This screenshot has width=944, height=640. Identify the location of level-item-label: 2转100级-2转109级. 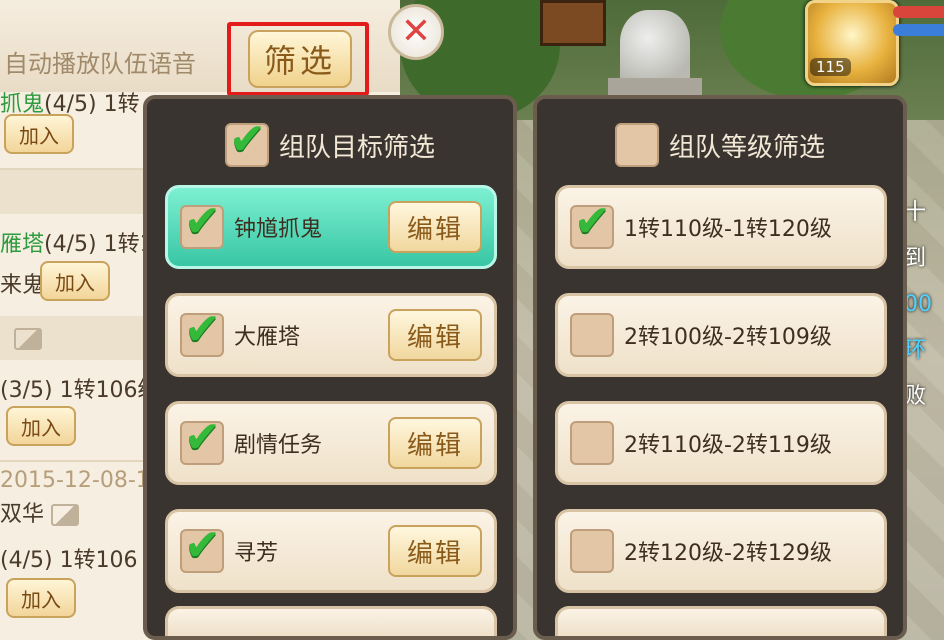
(728, 337).